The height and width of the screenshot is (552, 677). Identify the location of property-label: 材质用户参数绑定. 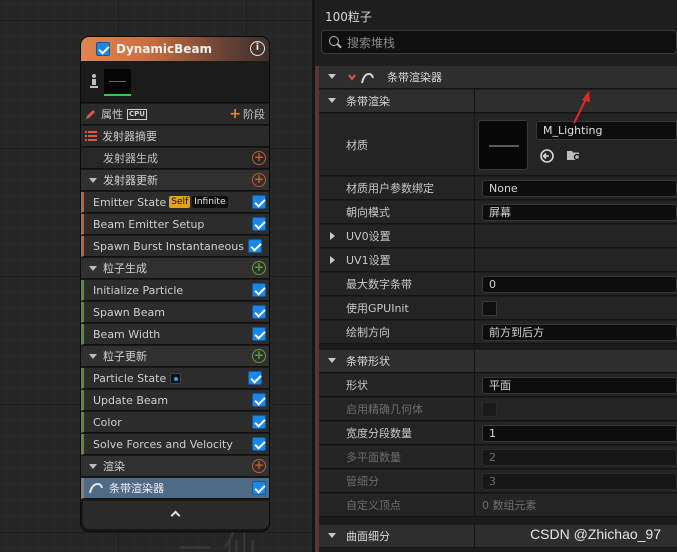
(390, 188).